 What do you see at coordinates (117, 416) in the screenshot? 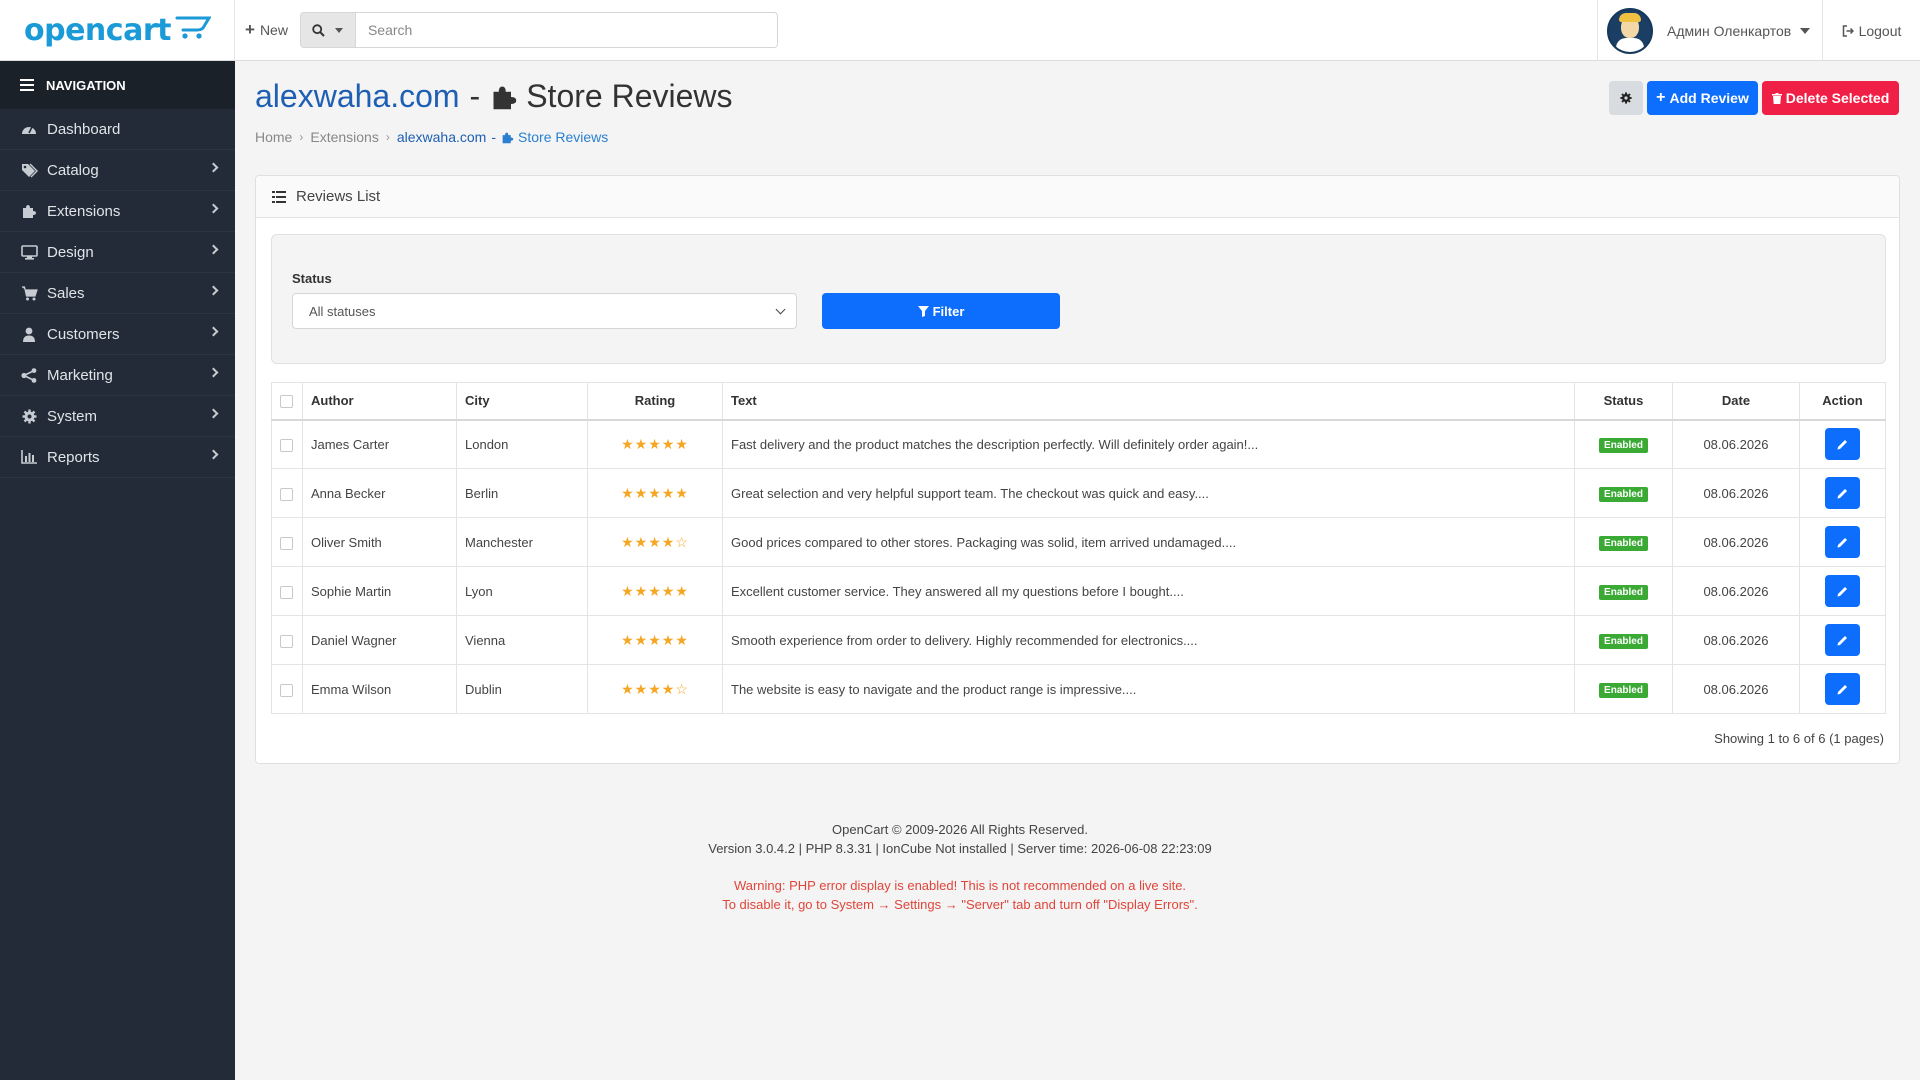
I see `sidebar-item-system: System` at bounding box center [117, 416].